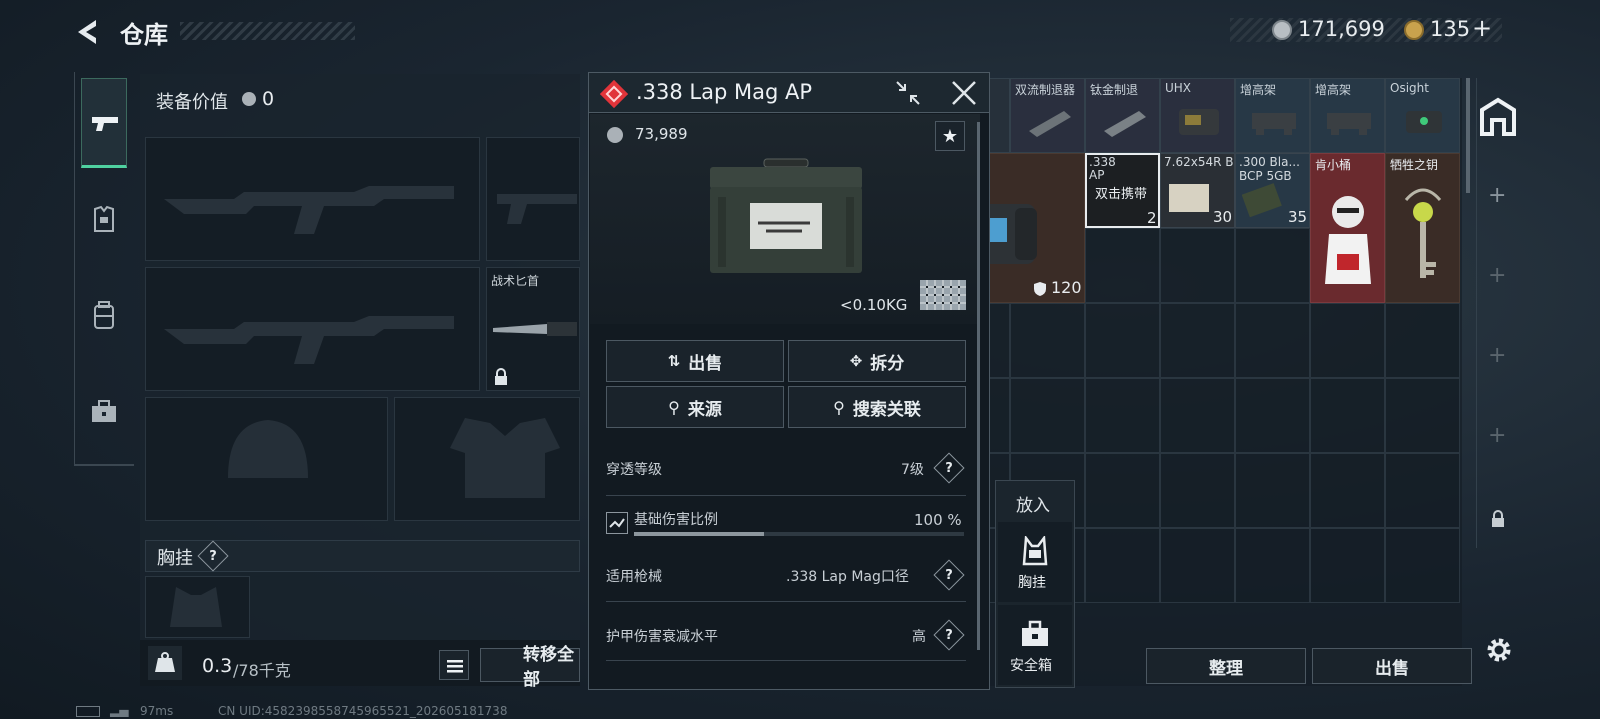  What do you see at coordinates (515, 281) in the screenshot?
I see `knife-label: 战术匕首` at bounding box center [515, 281].